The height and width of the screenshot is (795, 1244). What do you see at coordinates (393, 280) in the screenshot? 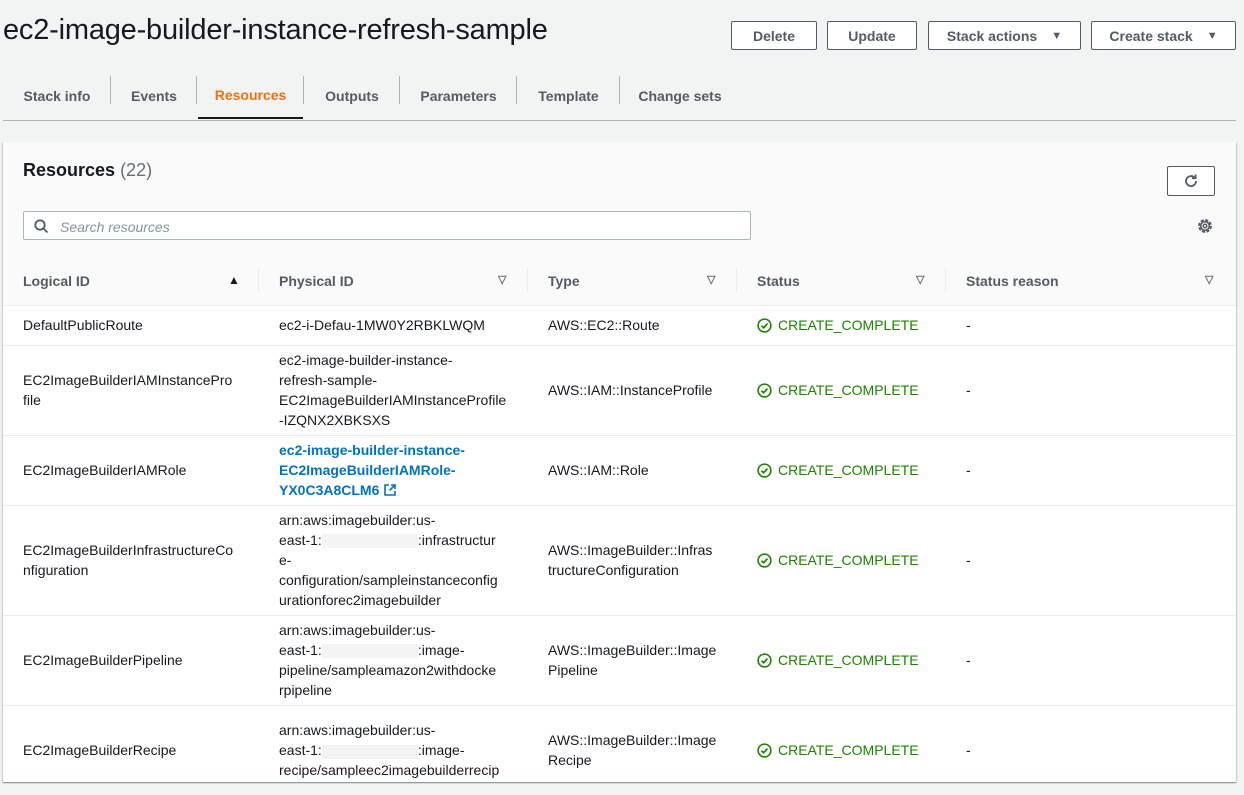
I see `column-header-physical-id: Physical ID ▽` at bounding box center [393, 280].